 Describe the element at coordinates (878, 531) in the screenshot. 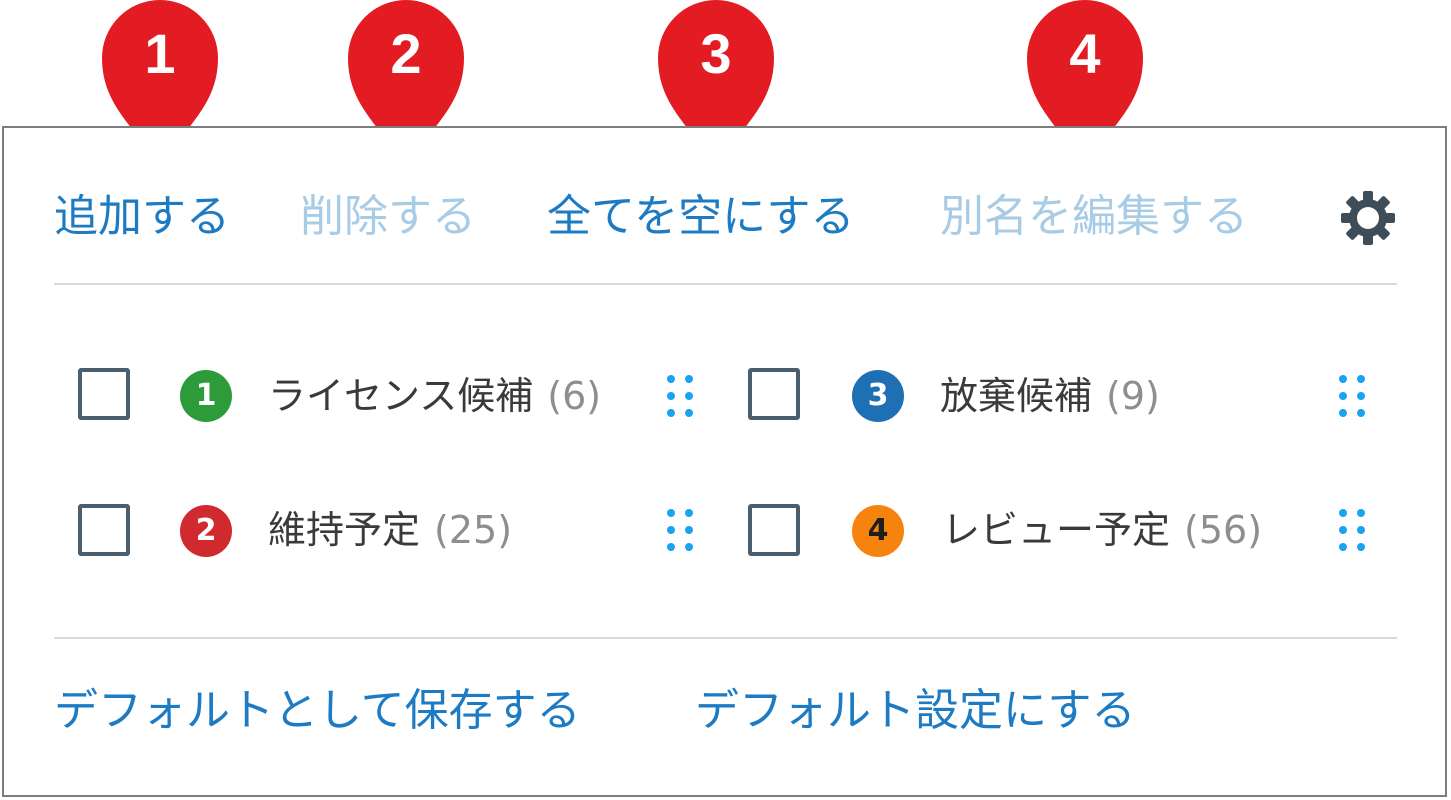

I see `tag-badge: 4` at that location.